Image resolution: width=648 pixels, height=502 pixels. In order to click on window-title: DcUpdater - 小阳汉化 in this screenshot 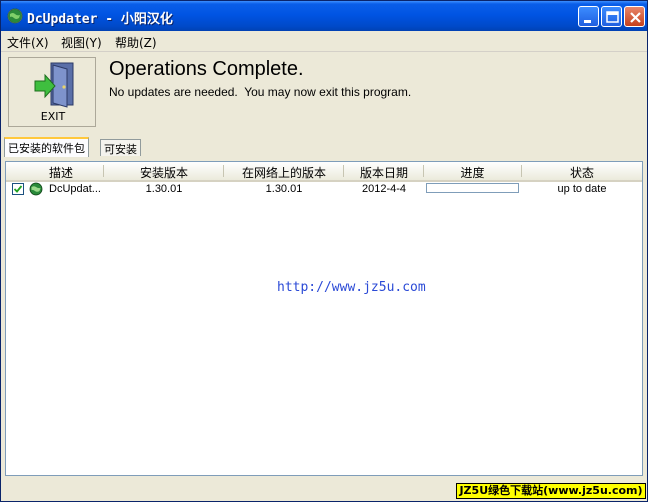, I will do `click(100, 19)`.